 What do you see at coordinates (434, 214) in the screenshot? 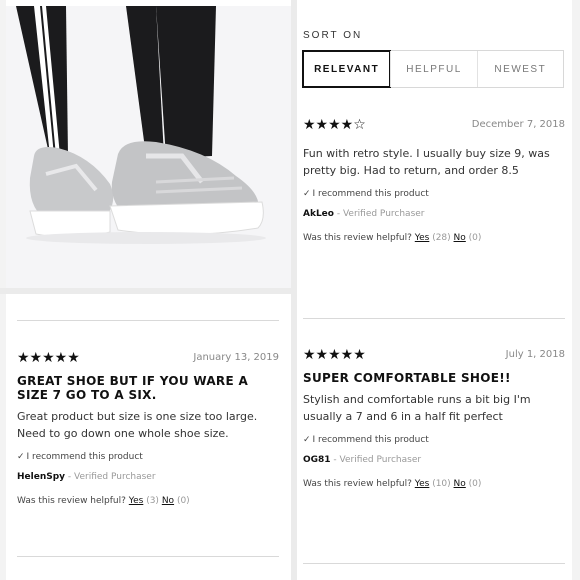
I see `review-author: AkLeo - Verified Purchaser` at bounding box center [434, 214].